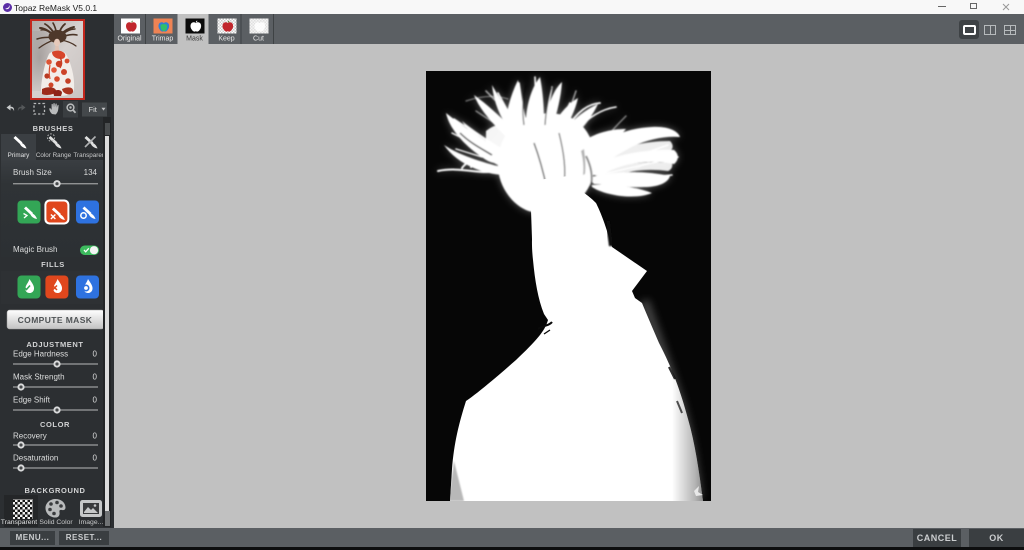  What do you see at coordinates (90, 155) in the screenshot?
I see `svg-text: Transparency` at bounding box center [90, 155].